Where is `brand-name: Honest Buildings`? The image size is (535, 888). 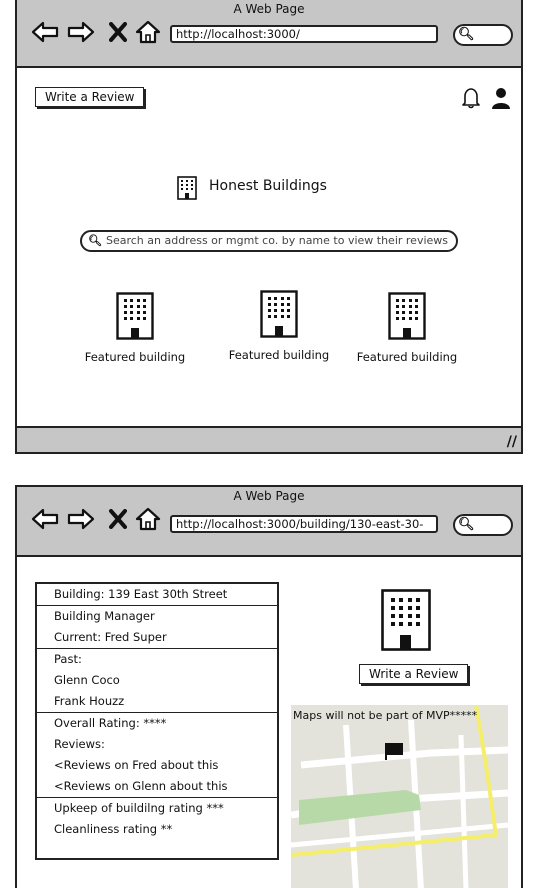
brand-name: Honest Buildings is located at coordinates (268, 186).